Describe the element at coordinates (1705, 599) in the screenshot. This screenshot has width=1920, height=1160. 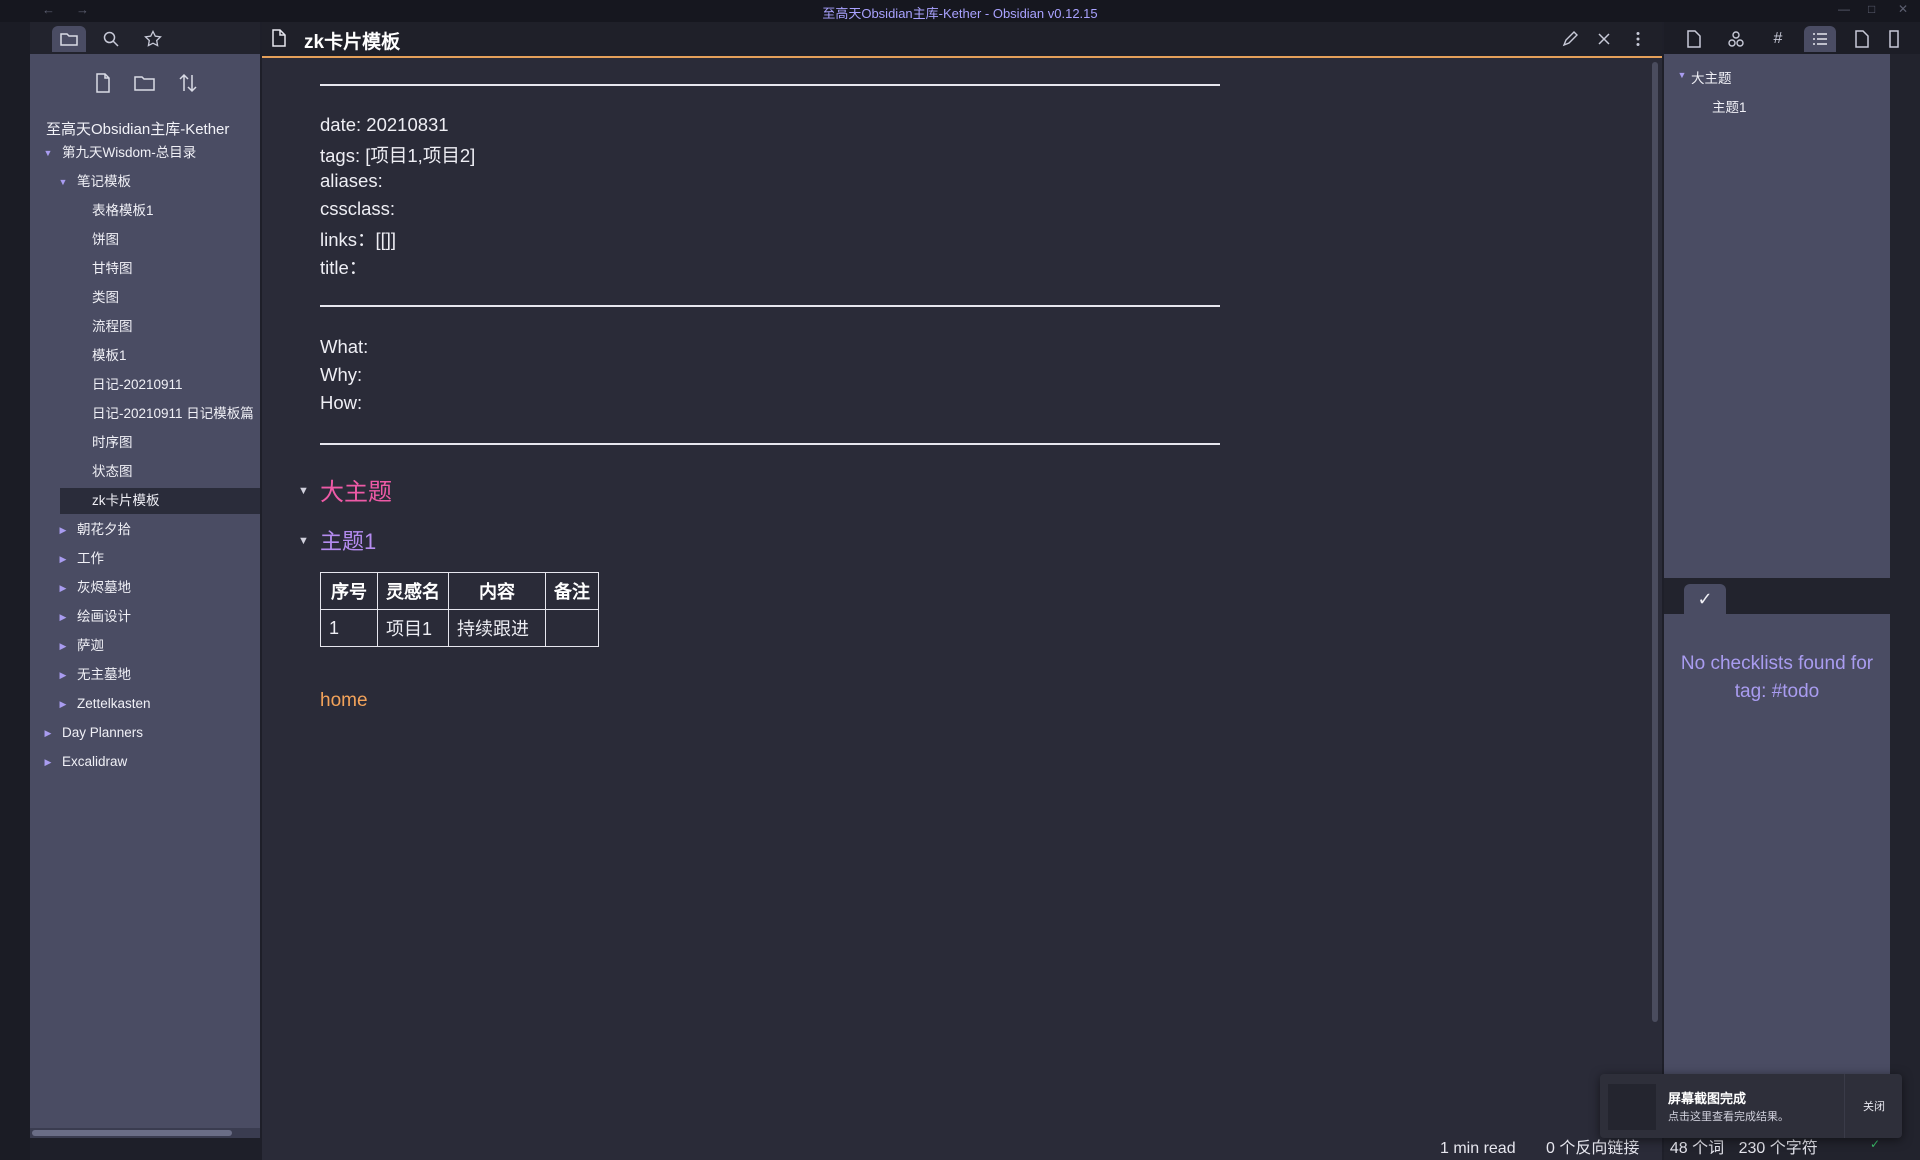
I see `checklist-tab: ✓` at that location.